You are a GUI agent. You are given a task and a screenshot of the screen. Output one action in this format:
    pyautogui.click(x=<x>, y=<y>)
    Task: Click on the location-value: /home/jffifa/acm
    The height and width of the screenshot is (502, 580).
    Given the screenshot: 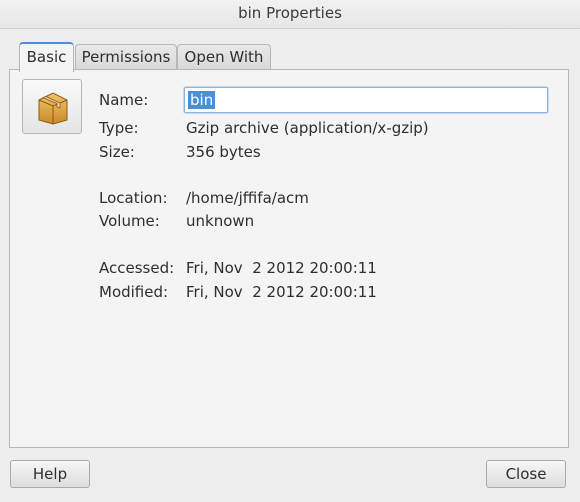 What is the action you would take?
    pyautogui.click(x=247, y=198)
    